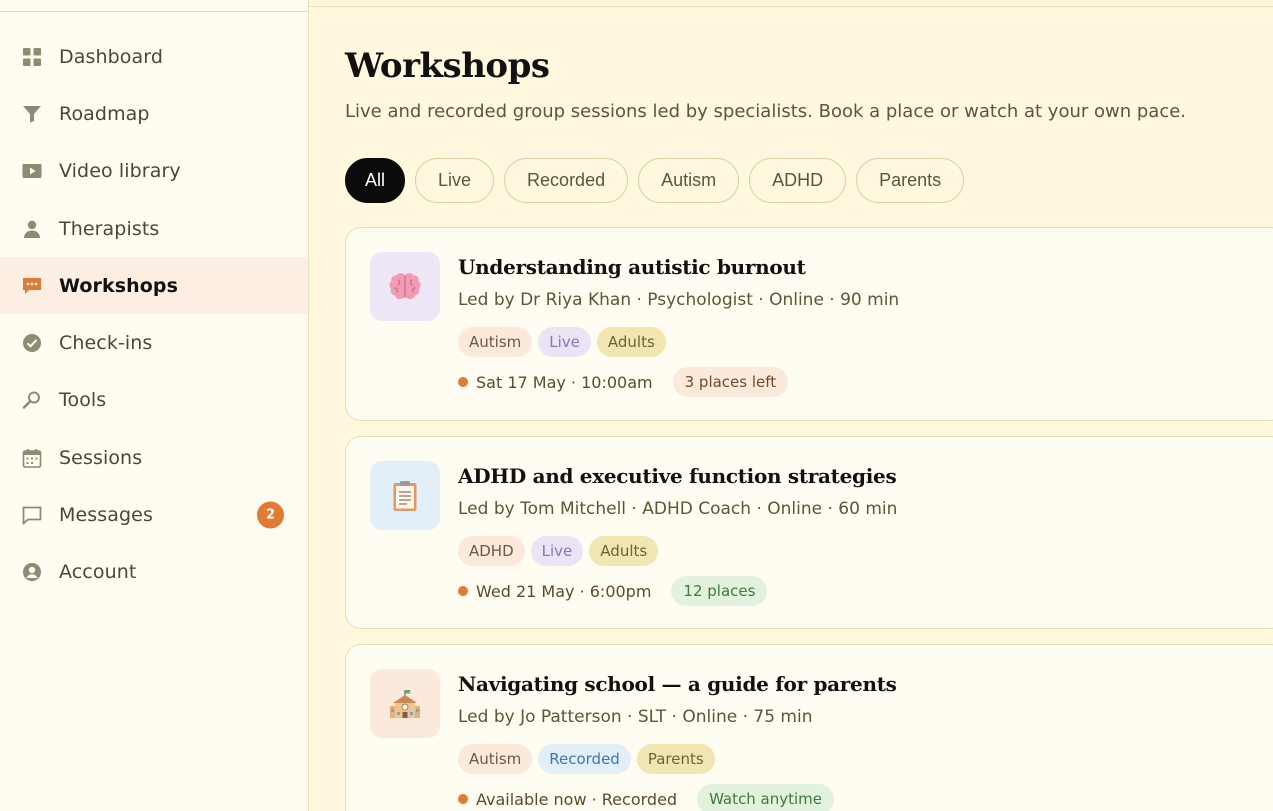 The height and width of the screenshot is (811, 1273). Describe the element at coordinates (719, 591) in the screenshot. I see `availability-badge: 12 places` at that location.